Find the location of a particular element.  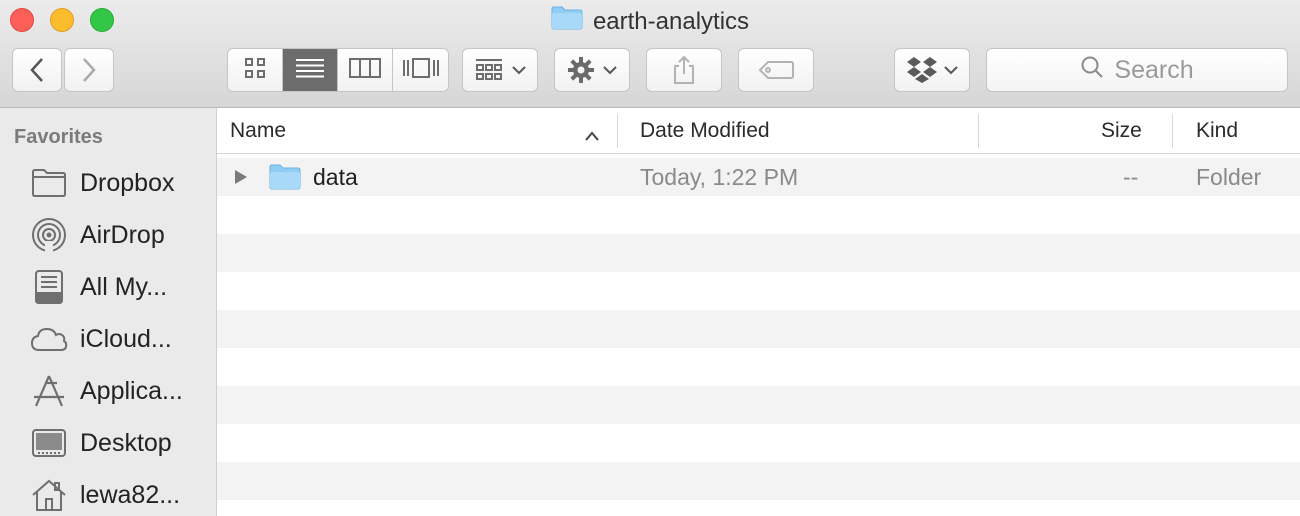

column-date-label: Date Modified is located at coordinates (705, 130).